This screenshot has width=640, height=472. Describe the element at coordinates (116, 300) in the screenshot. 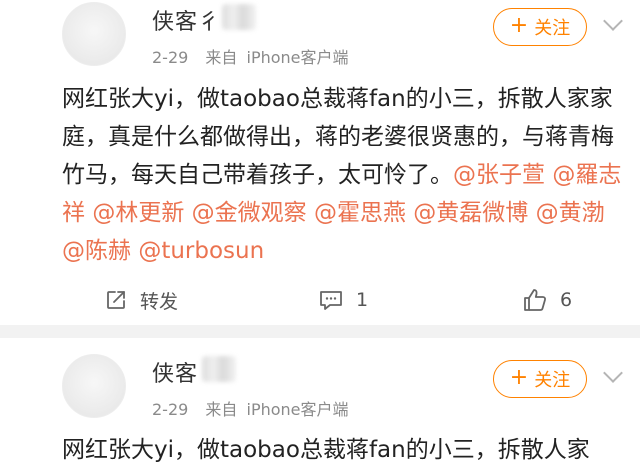

I see `repost-icon` at that location.